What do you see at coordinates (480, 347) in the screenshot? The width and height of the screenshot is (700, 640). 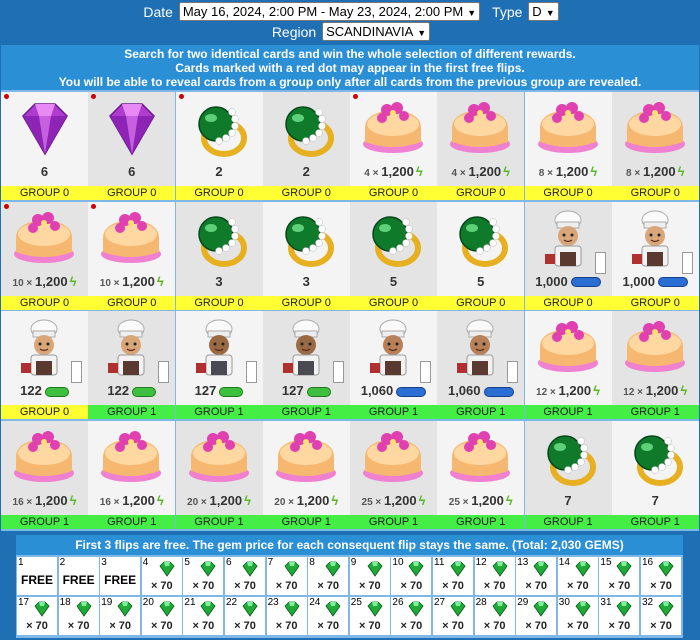 I see `chef-m-icon` at bounding box center [480, 347].